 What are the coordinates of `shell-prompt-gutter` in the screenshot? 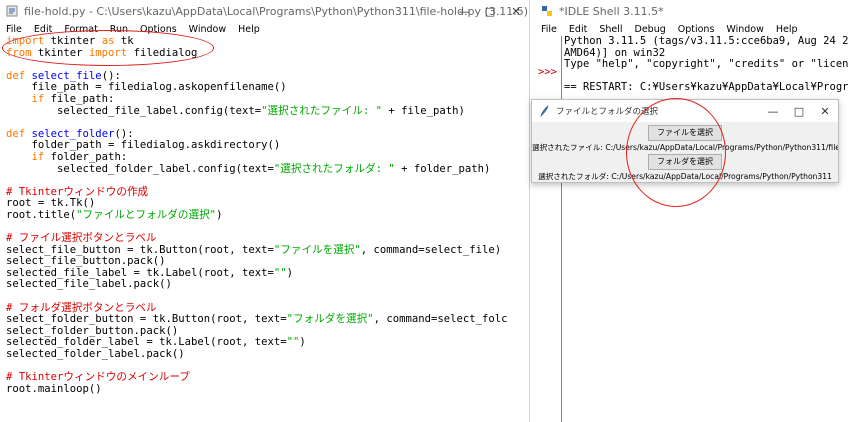 It's located at (548, 229).